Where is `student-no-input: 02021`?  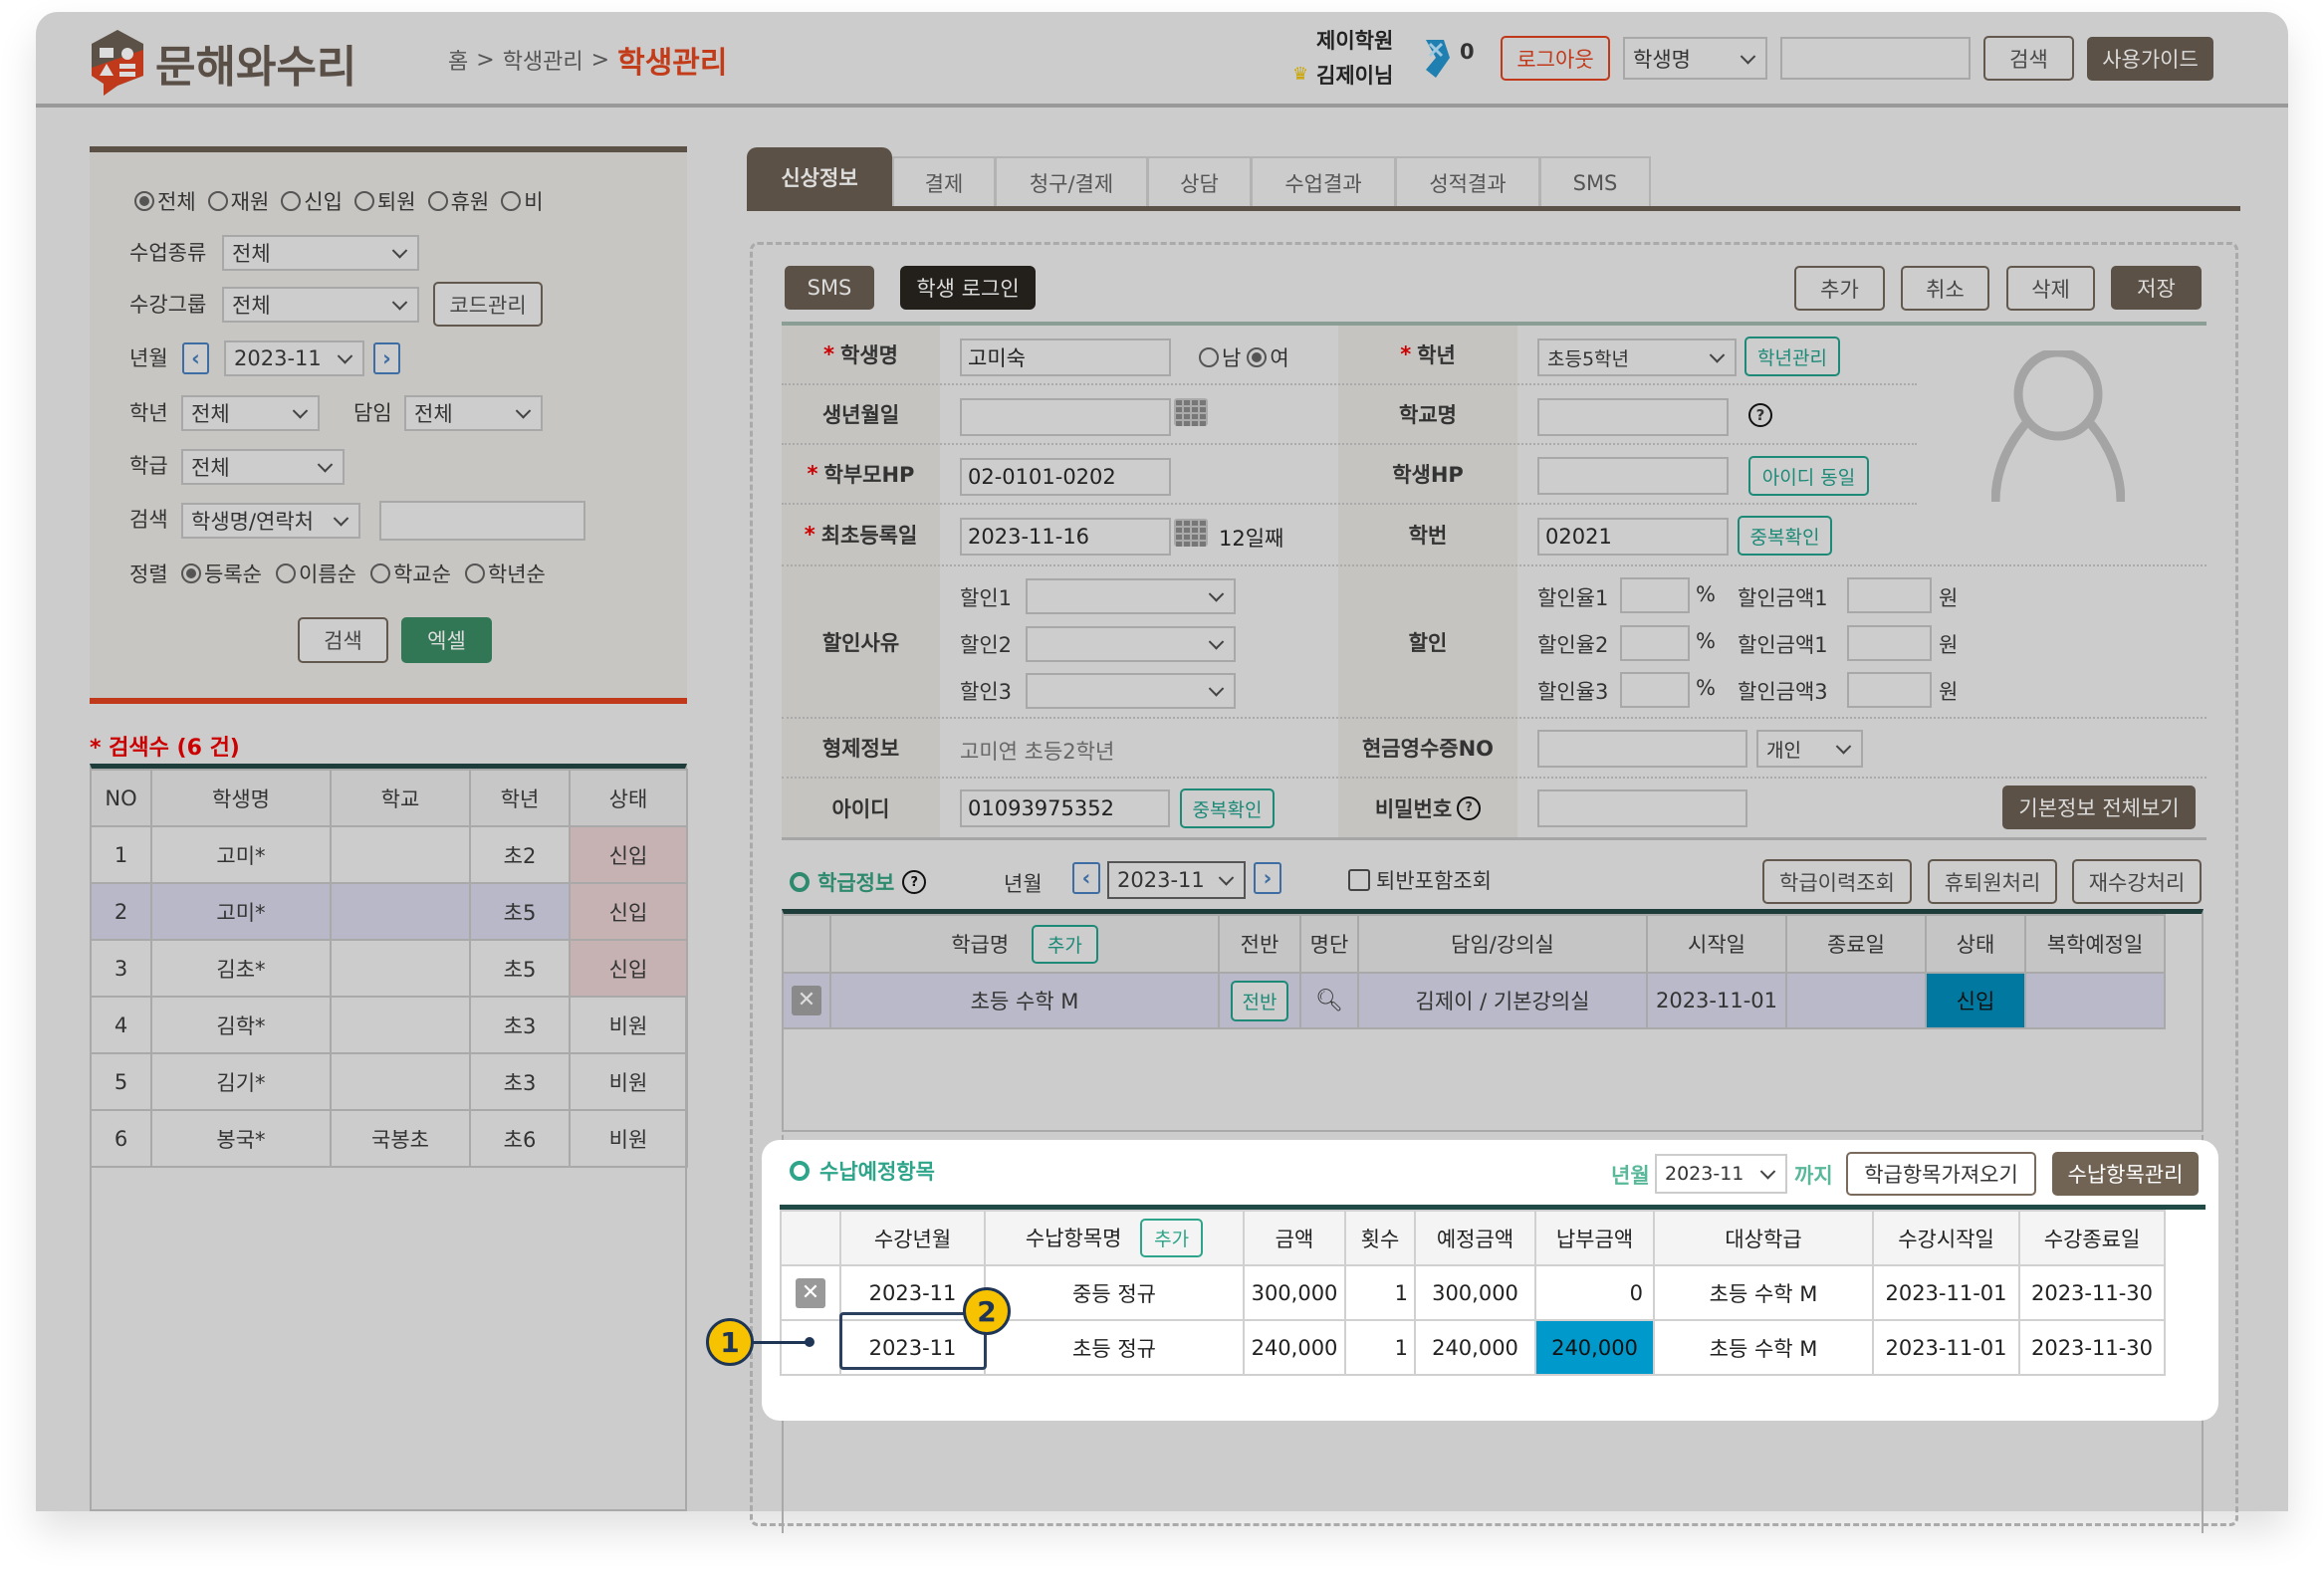 student-no-input: 02021 is located at coordinates (1633, 537).